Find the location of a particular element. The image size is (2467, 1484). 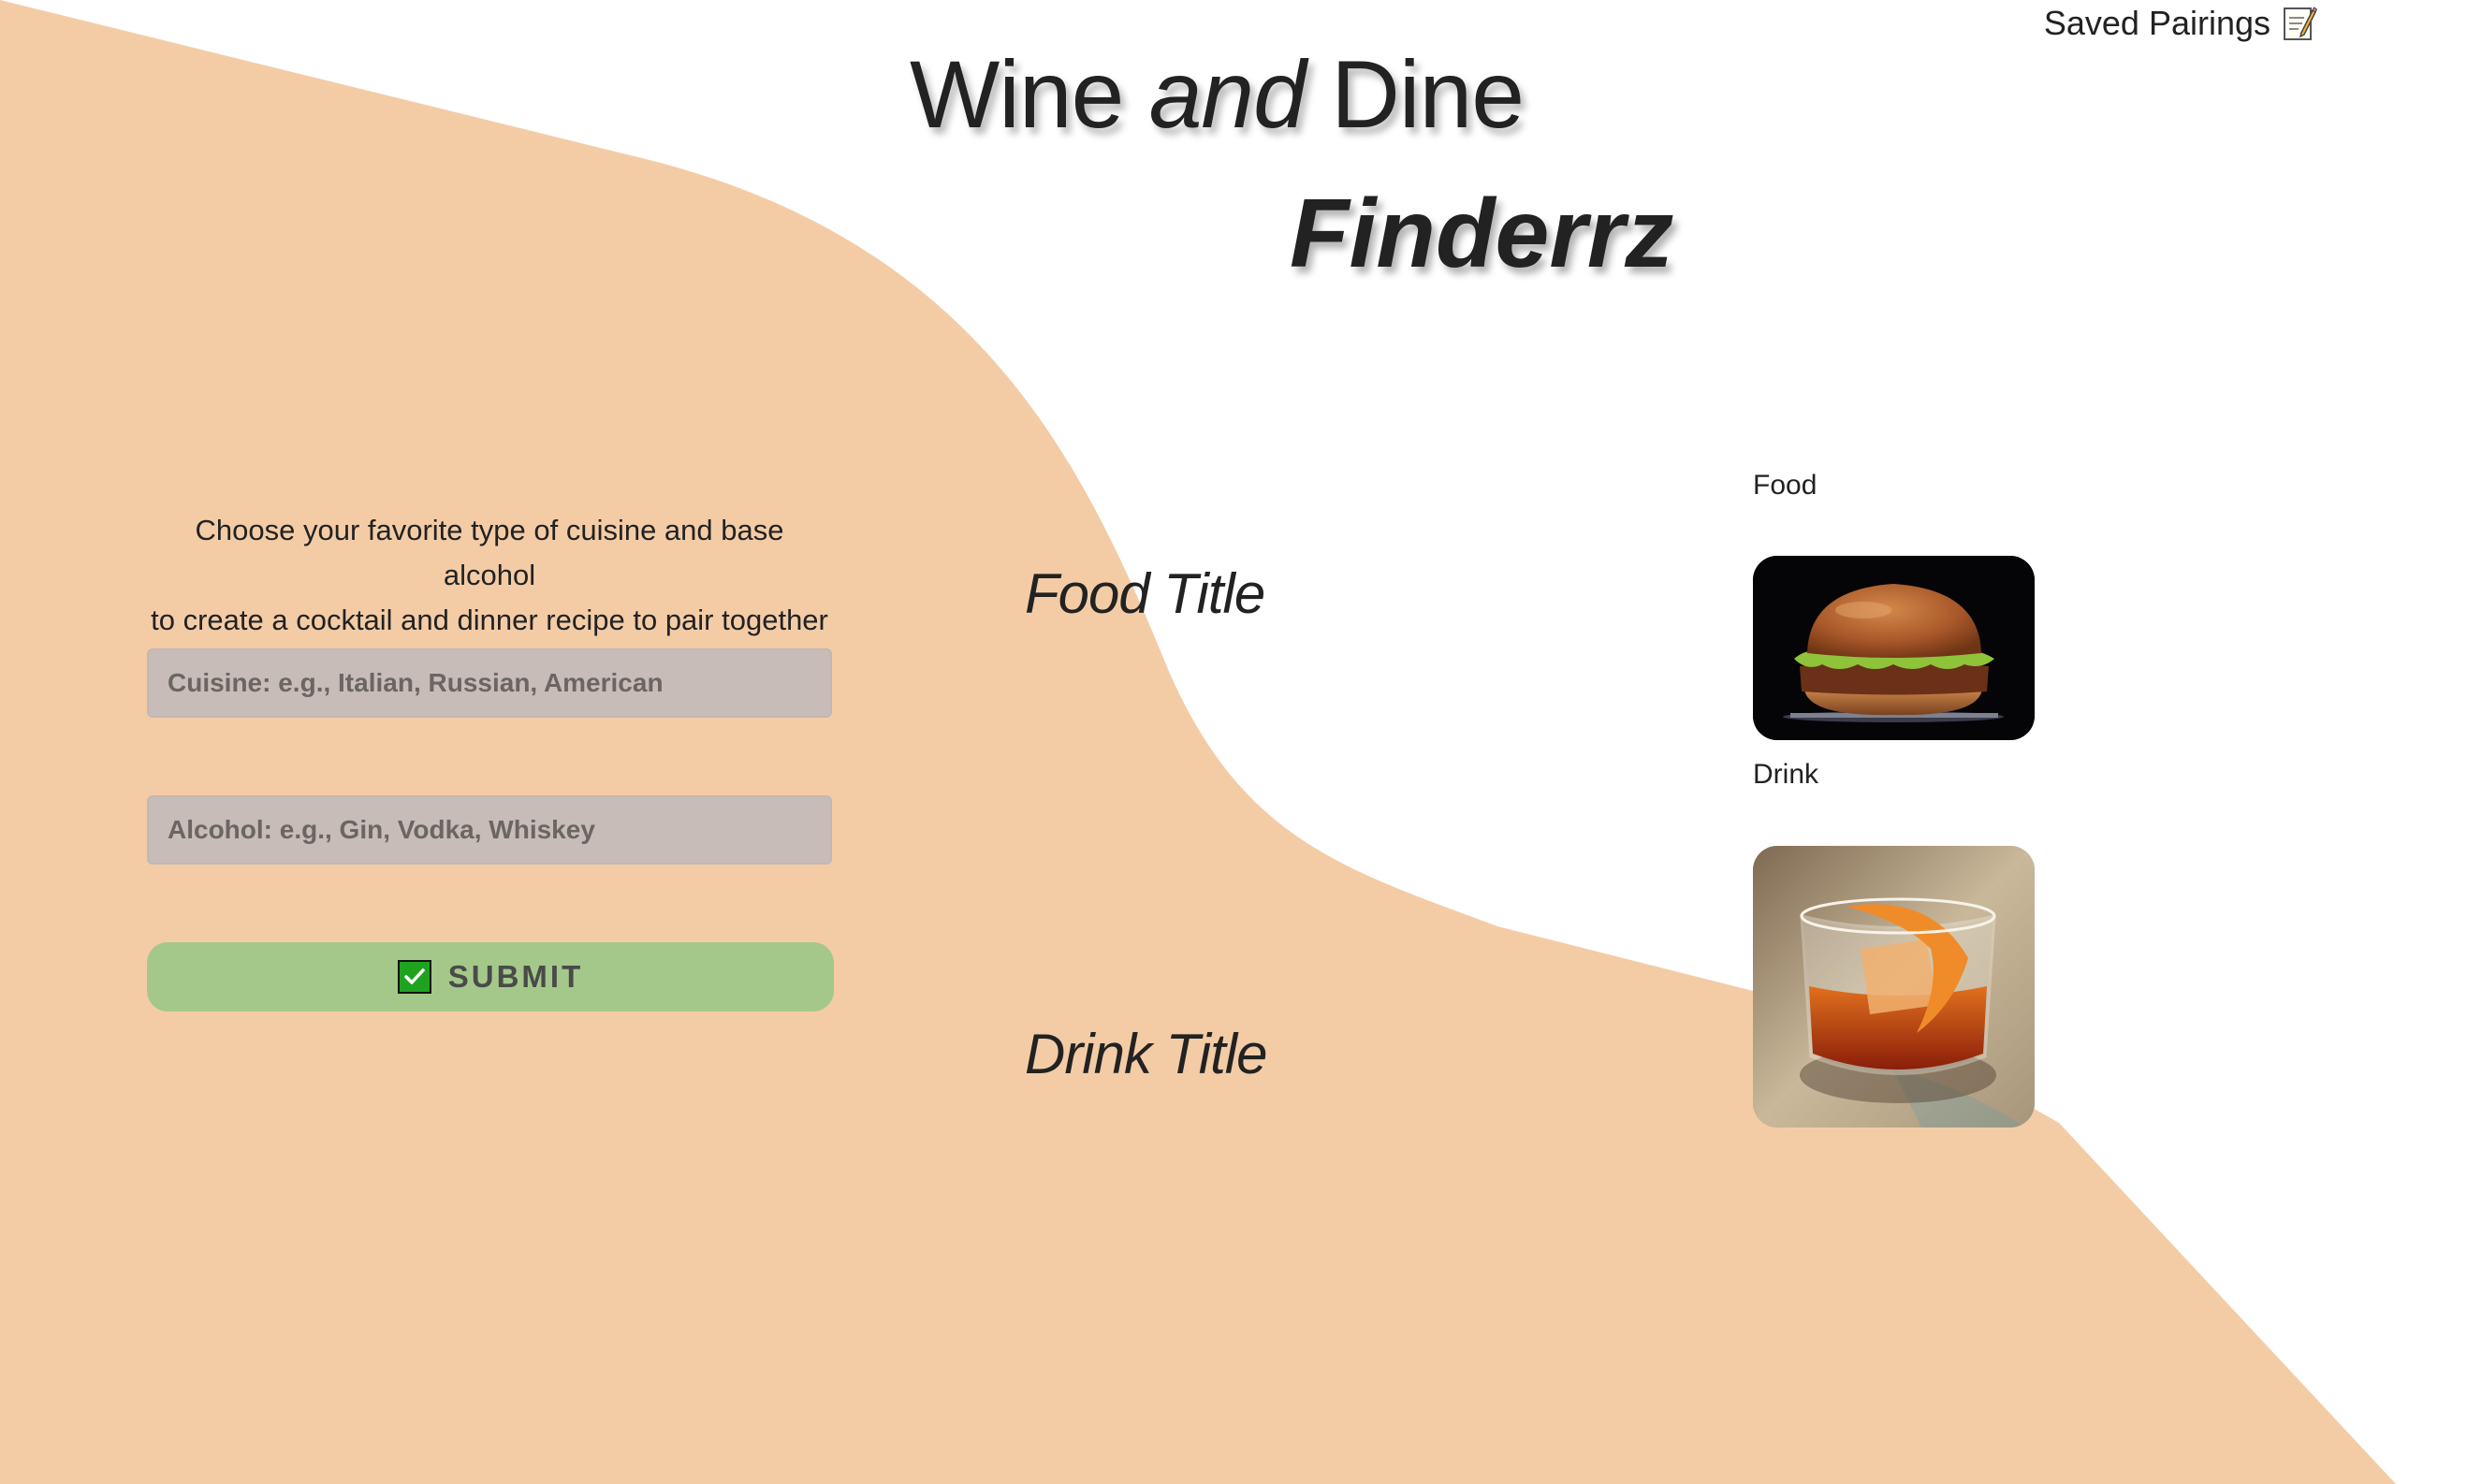

app-subtitle: Finderrz is located at coordinates (1482, 234).